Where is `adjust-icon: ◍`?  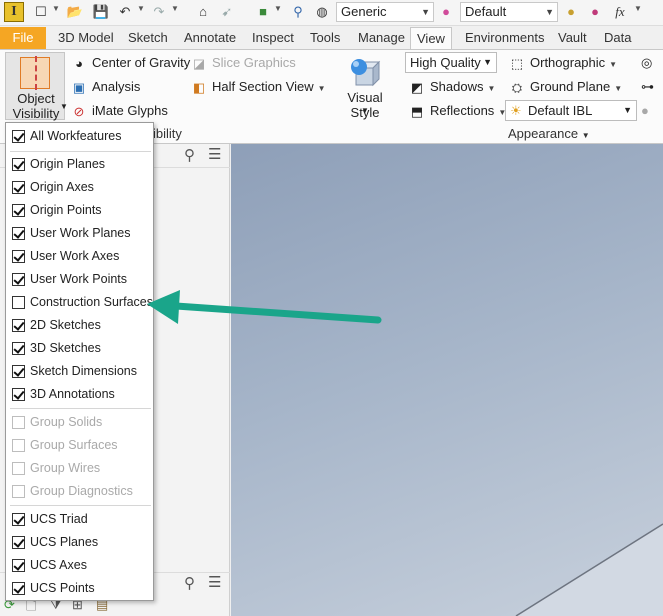
adjust-icon: ◍ is located at coordinates (322, 12).